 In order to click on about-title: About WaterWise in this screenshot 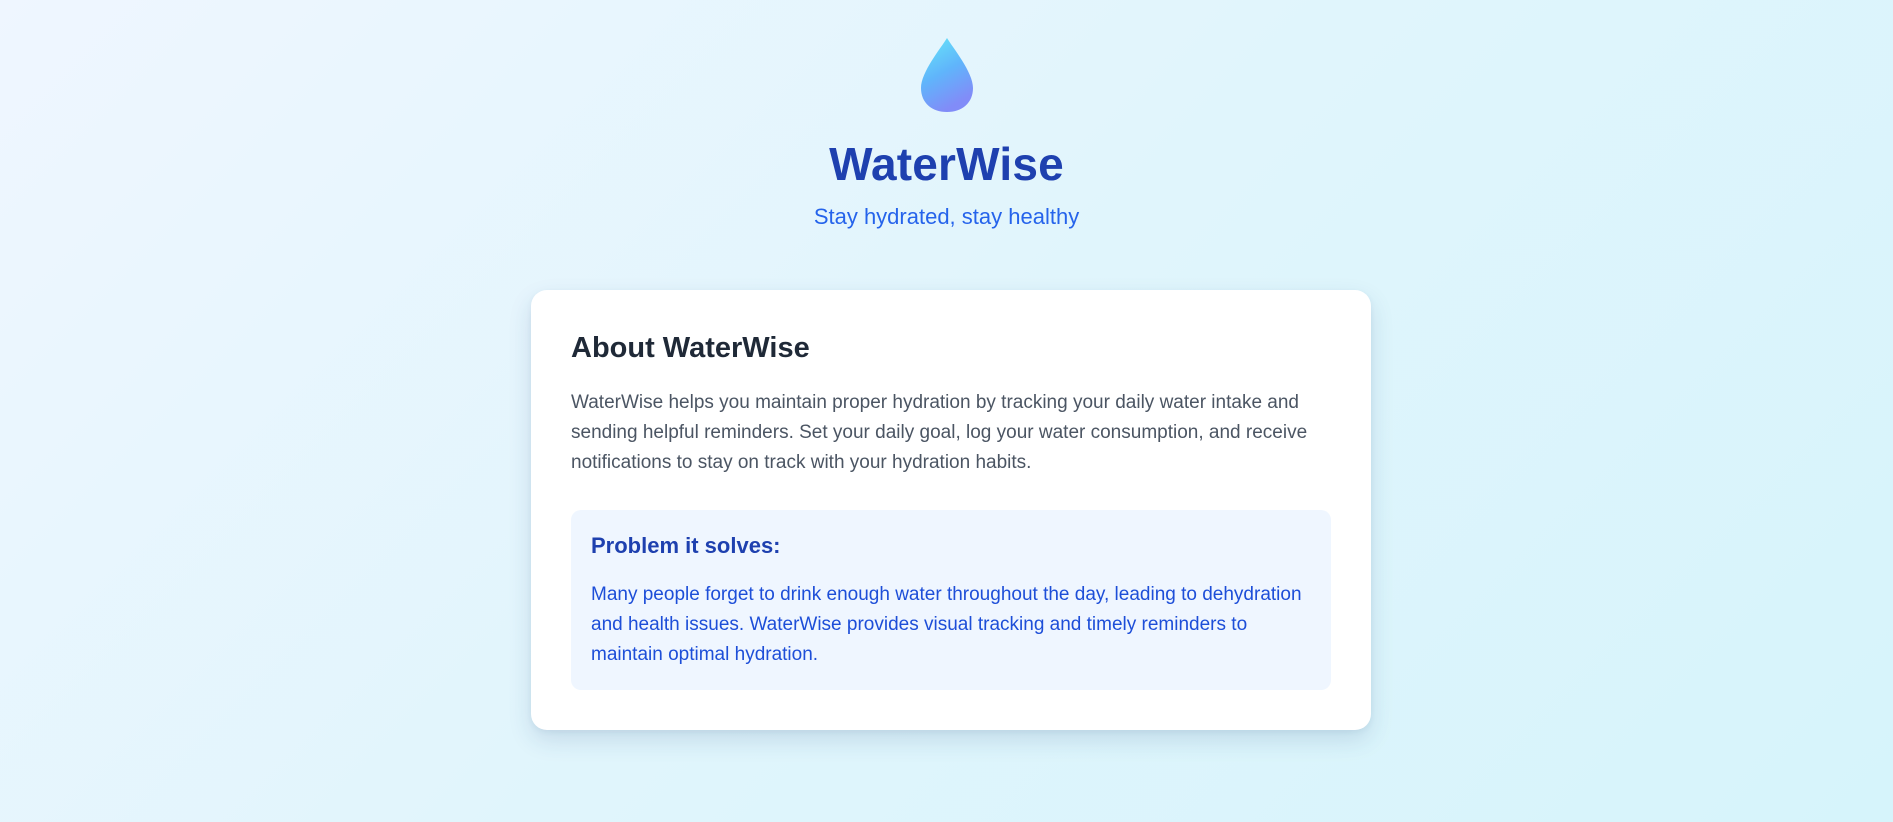, I will do `click(690, 348)`.